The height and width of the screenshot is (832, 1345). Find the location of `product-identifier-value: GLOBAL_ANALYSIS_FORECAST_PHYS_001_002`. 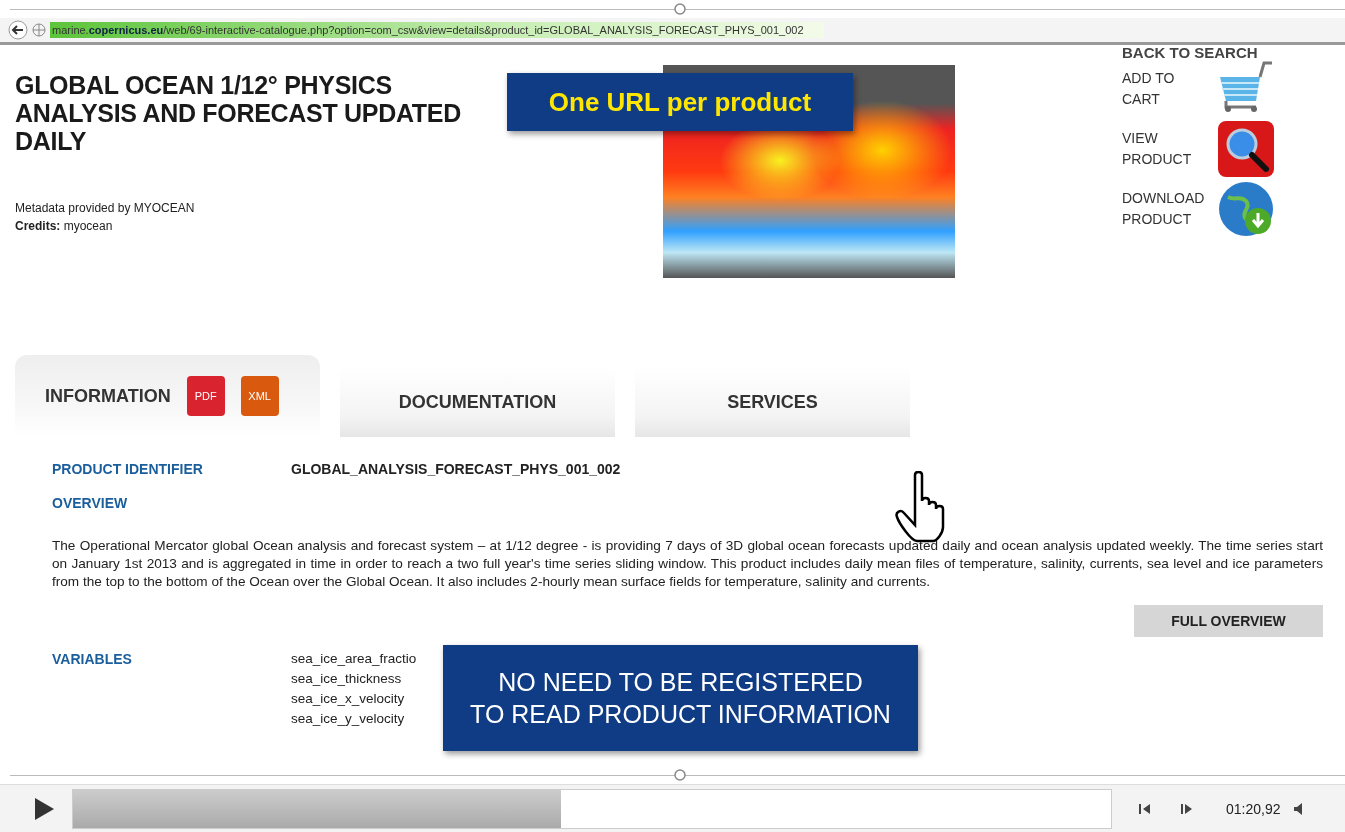

product-identifier-value: GLOBAL_ANALYSIS_FORECAST_PHYS_001_002 is located at coordinates (456, 469).